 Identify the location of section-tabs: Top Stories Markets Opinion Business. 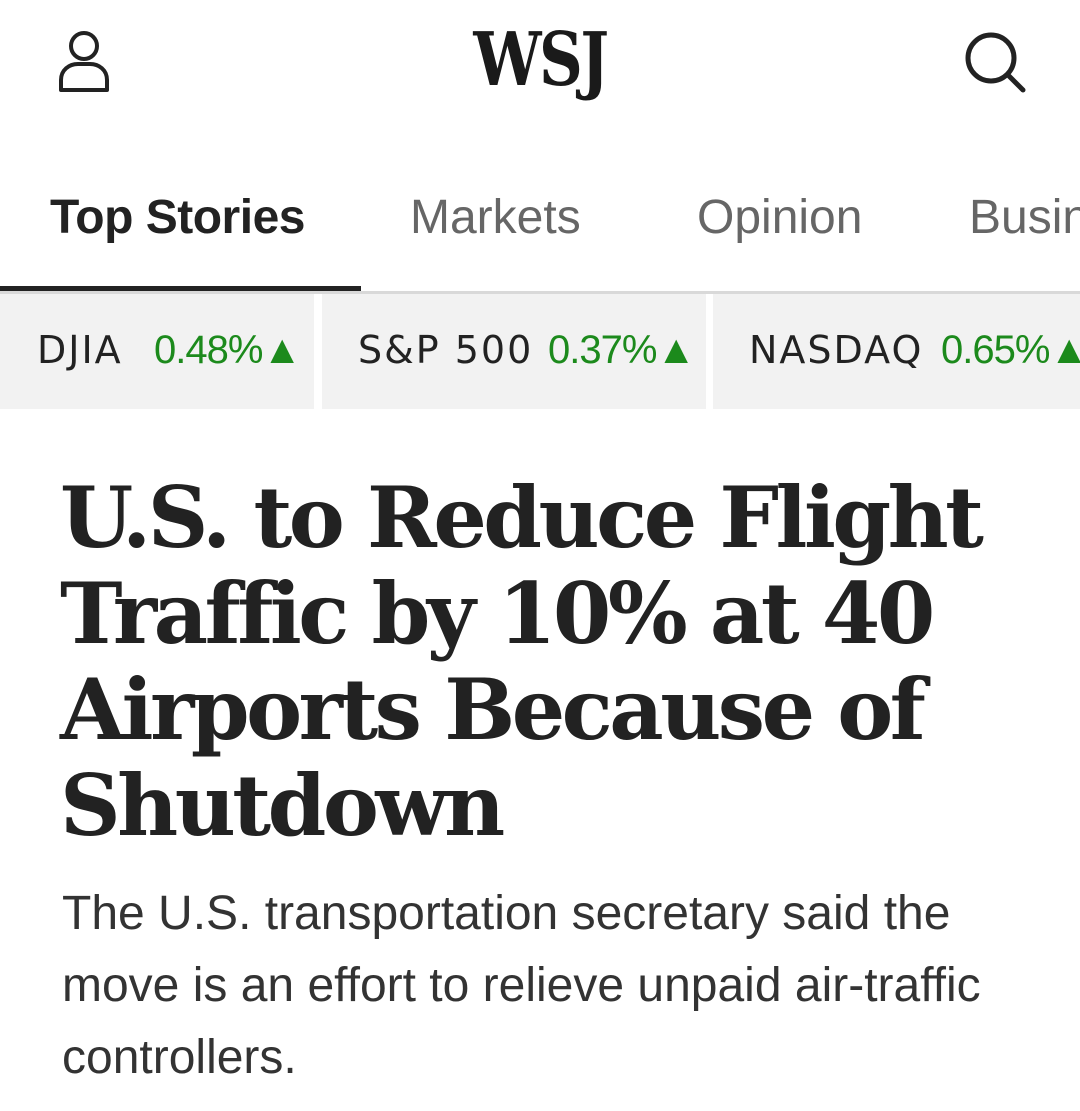
(540, 227).